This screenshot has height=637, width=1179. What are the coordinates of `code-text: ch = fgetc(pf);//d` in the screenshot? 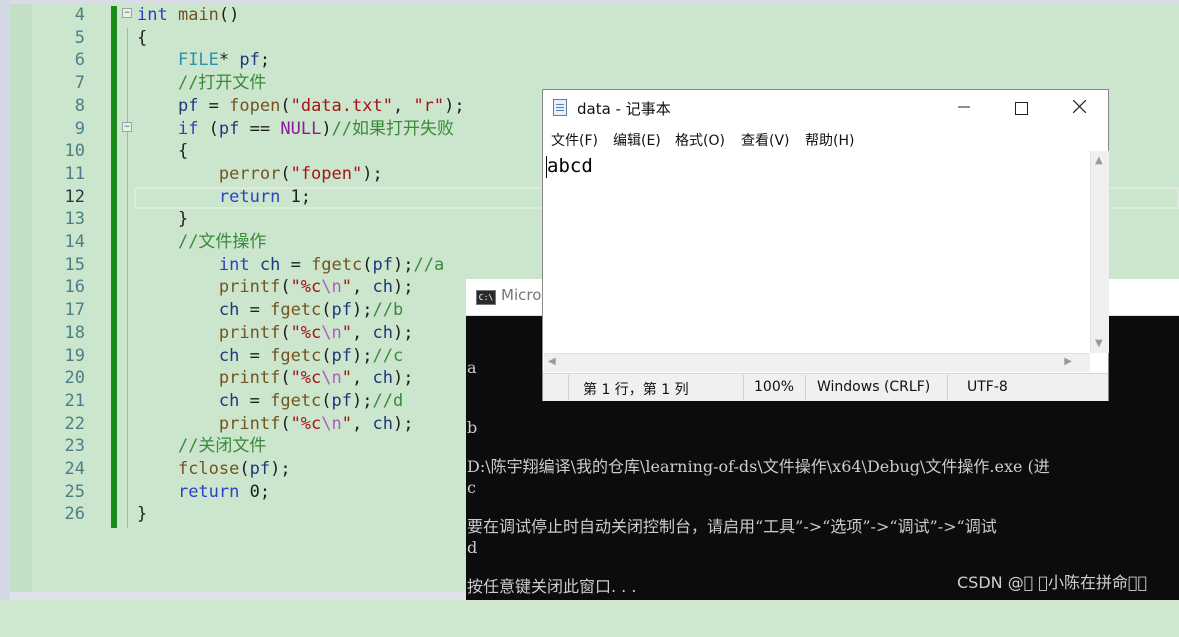 It's located at (311, 400).